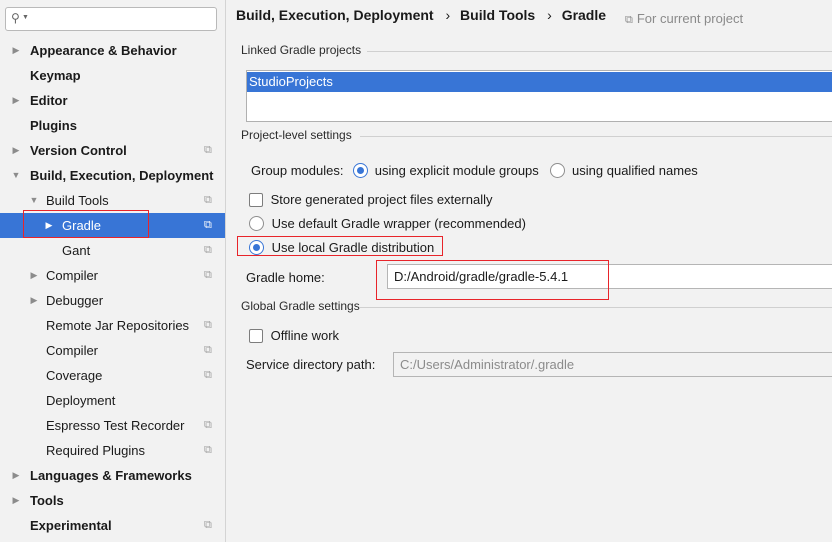 This screenshot has height=542, width=832. Describe the element at coordinates (112, 300) in the screenshot. I see `sidebar-item-debugger: ▶ Debugger` at that location.